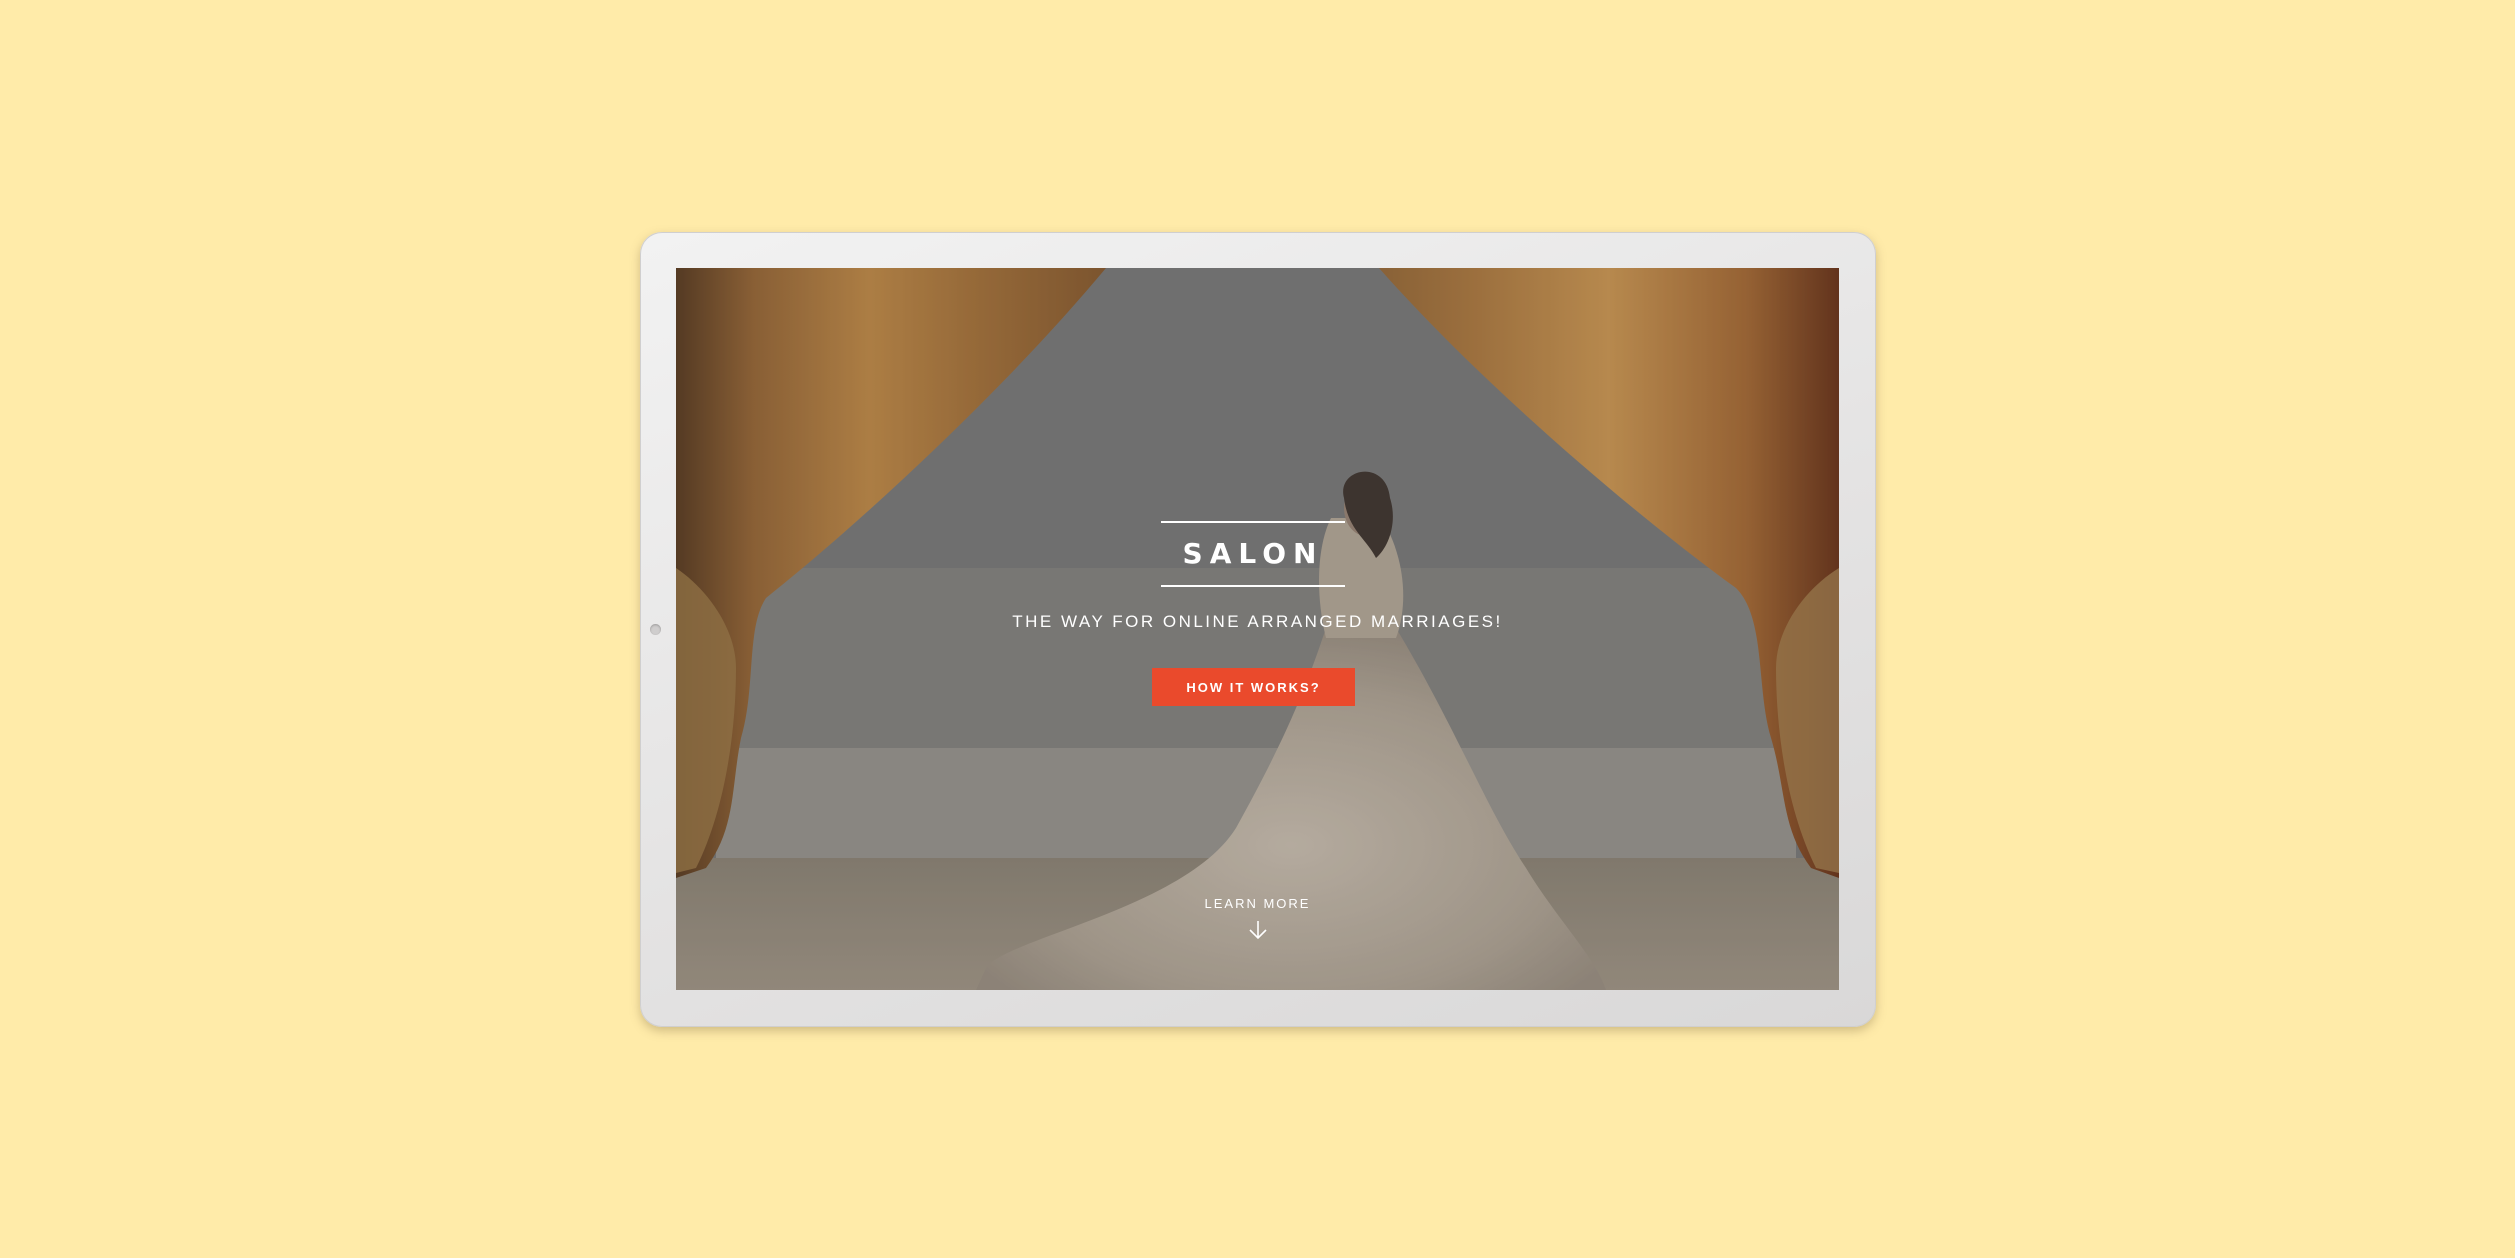 This screenshot has height=1258, width=2515. What do you see at coordinates (1257, 903) in the screenshot?
I see `learn-more-label: LEARN MORE` at bounding box center [1257, 903].